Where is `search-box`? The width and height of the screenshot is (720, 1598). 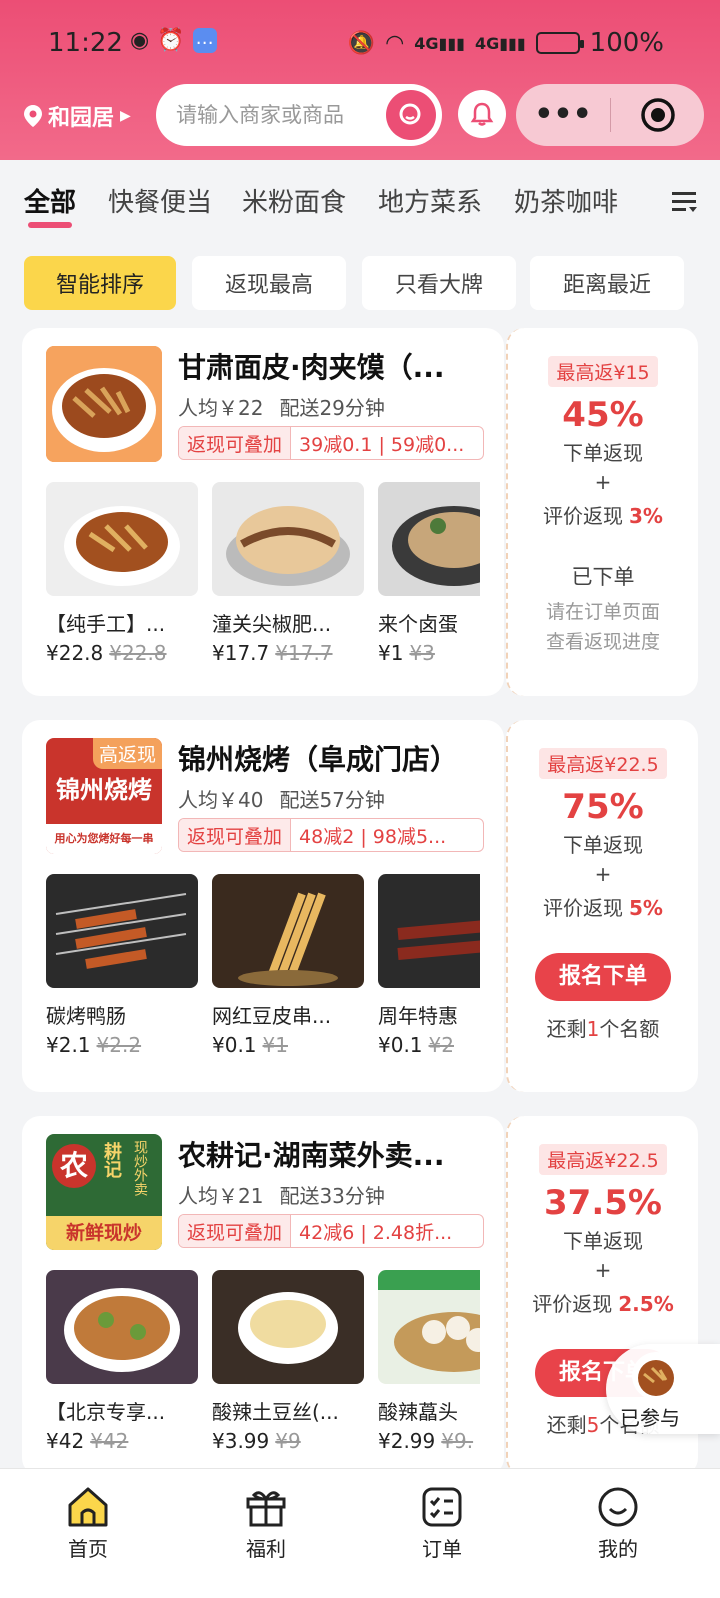 search-box is located at coordinates (299, 115).